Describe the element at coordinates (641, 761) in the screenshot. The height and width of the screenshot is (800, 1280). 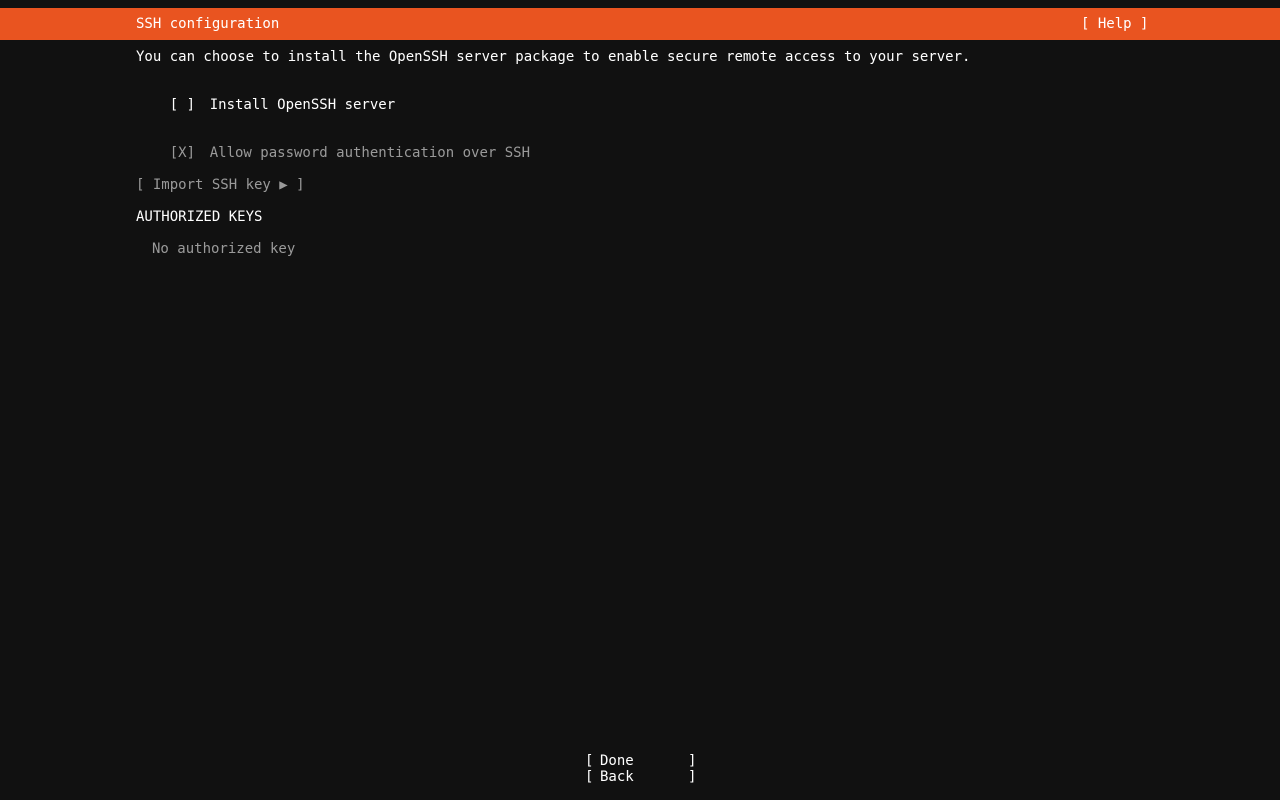
I see `done-button: [ Done ]` at that location.